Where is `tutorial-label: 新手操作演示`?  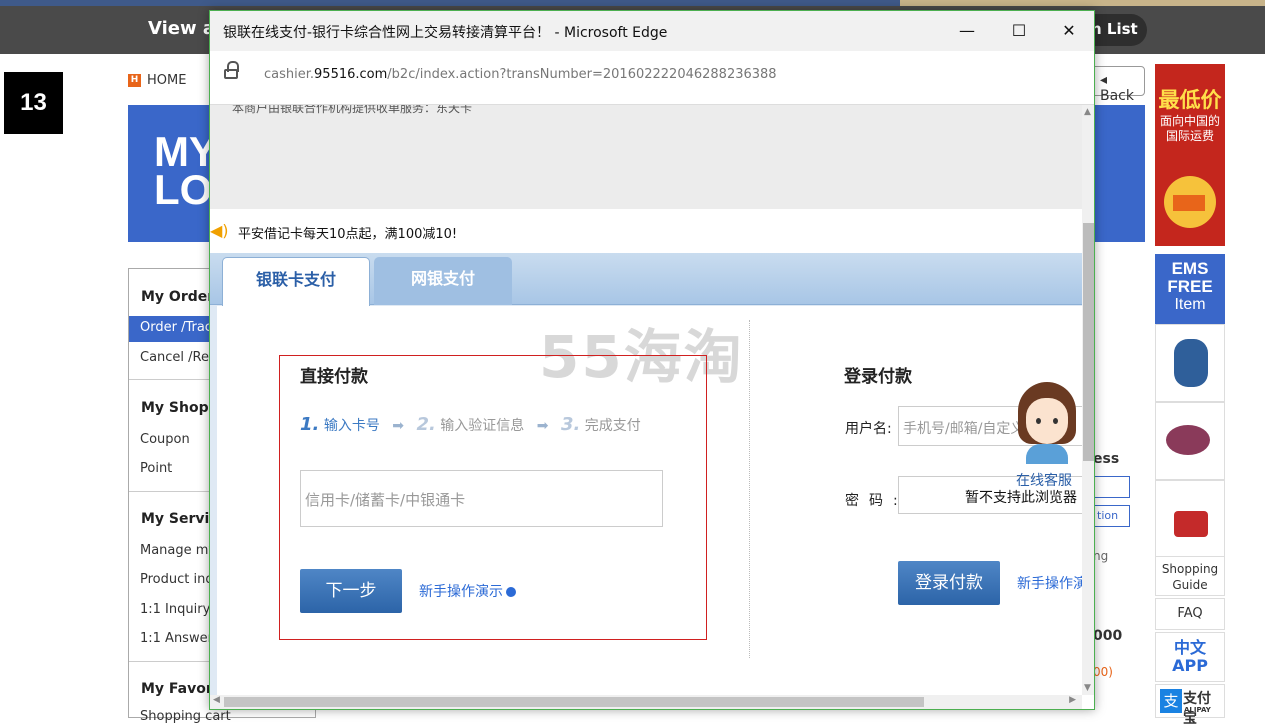
tutorial-label: 新手操作演示 is located at coordinates (461, 592).